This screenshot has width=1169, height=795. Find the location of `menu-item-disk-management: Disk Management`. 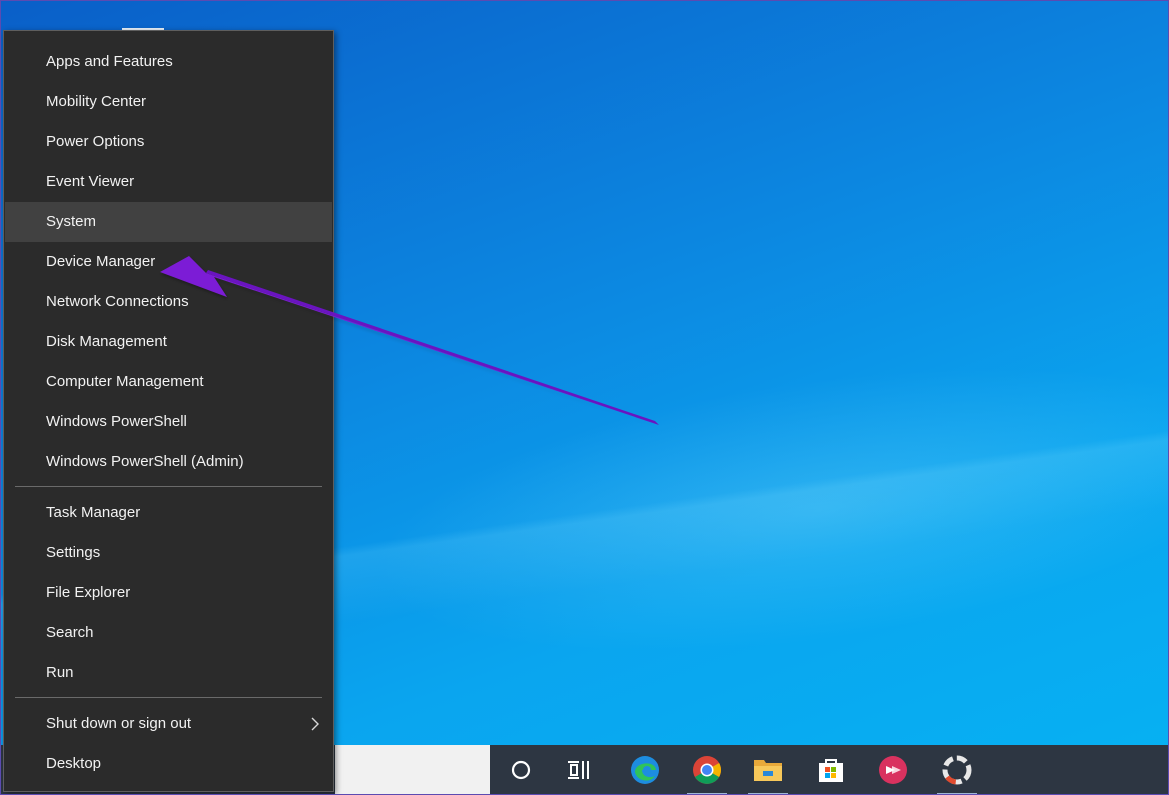

menu-item-disk-management: Disk Management is located at coordinates (168, 342).